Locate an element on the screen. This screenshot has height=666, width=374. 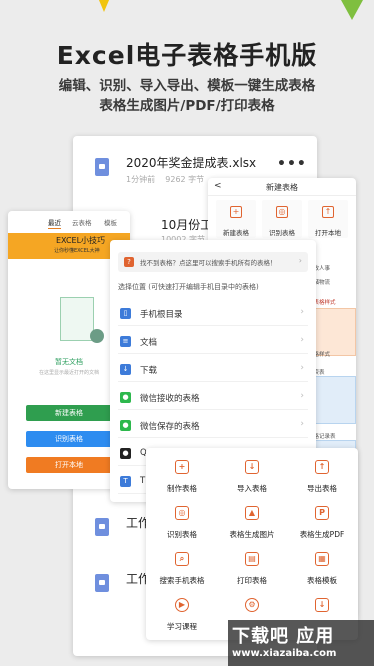
table-template-button: ▦ 表格模板 is located at coordinates (322, 570).